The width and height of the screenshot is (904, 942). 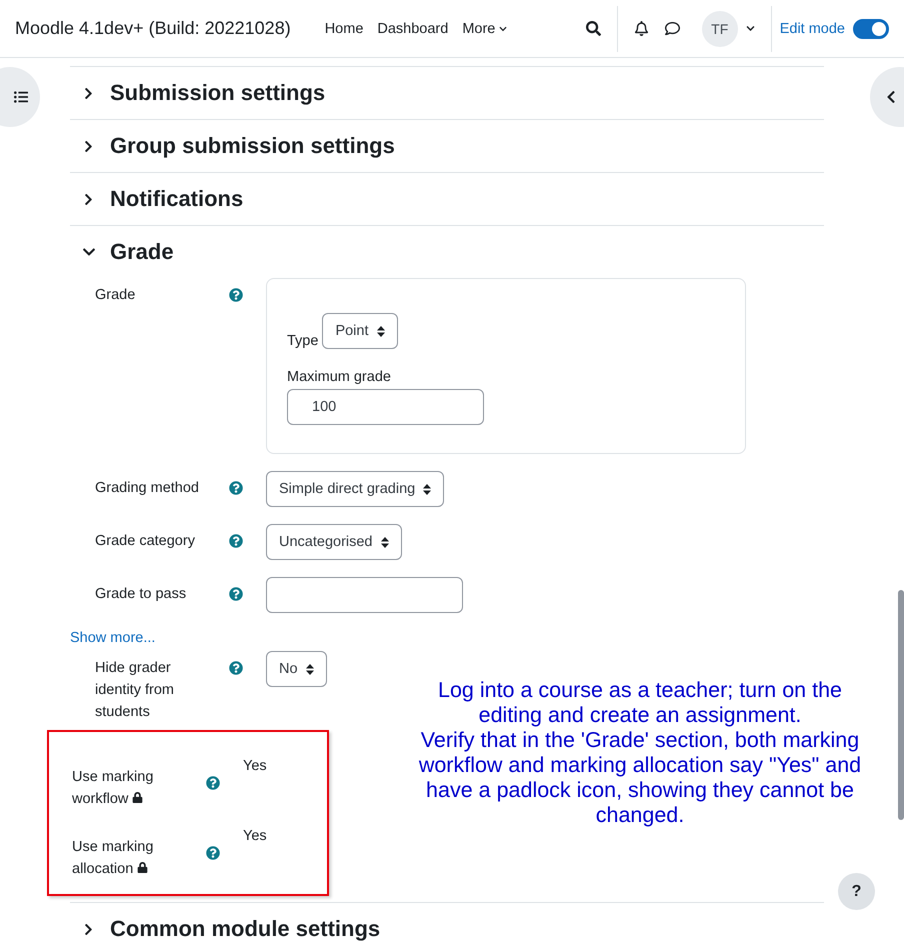 I want to click on scrollbar-thumb, so click(x=901, y=705).